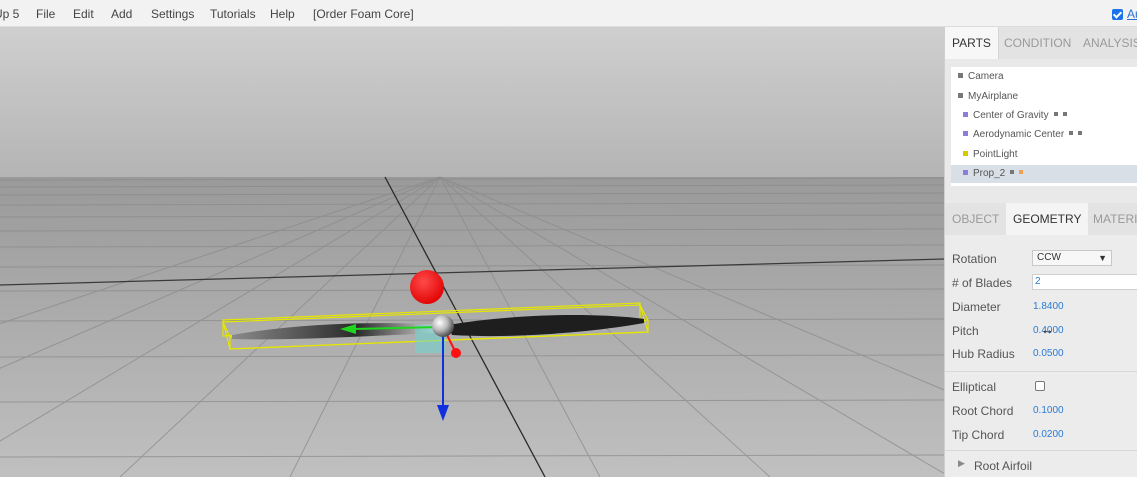 The width and height of the screenshot is (1137, 477). Describe the element at coordinates (974, 259) in the screenshot. I see `rotation-label: Rotation` at that location.